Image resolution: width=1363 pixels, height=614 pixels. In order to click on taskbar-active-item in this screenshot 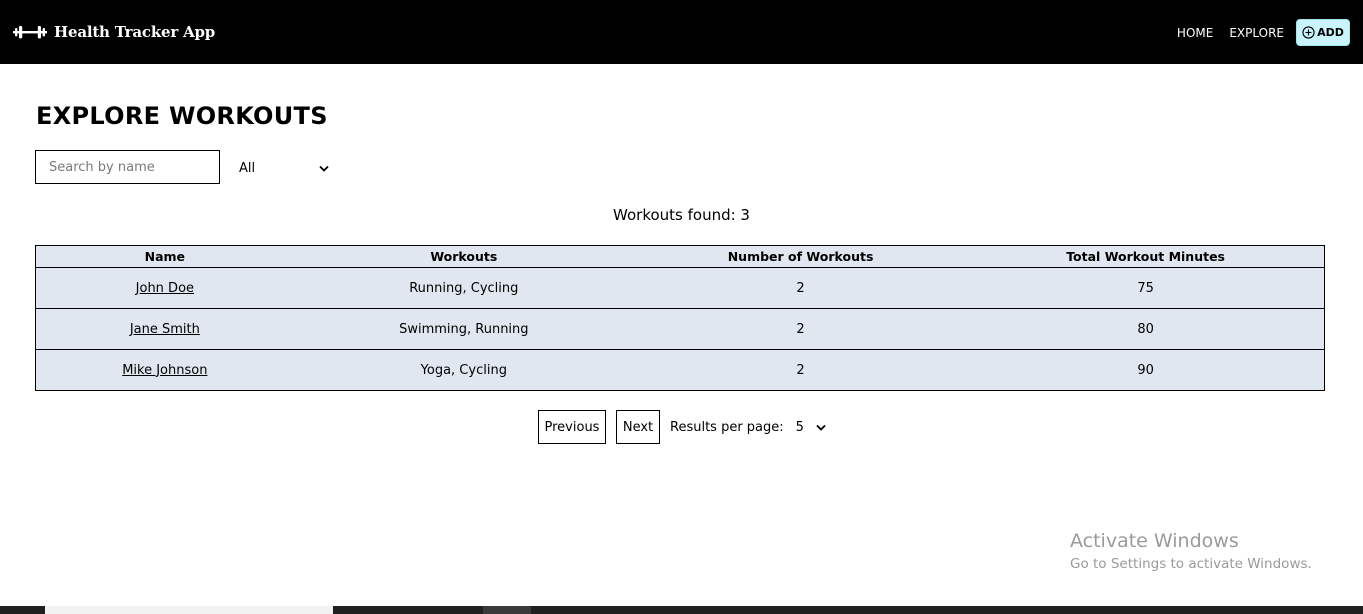, I will do `click(507, 610)`.